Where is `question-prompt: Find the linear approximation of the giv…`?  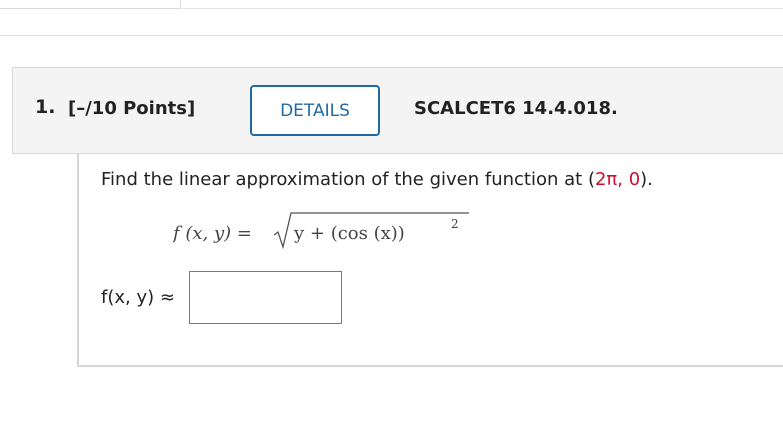
question-prompt: Find the linear approximation of the giv… is located at coordinates (377, 179).